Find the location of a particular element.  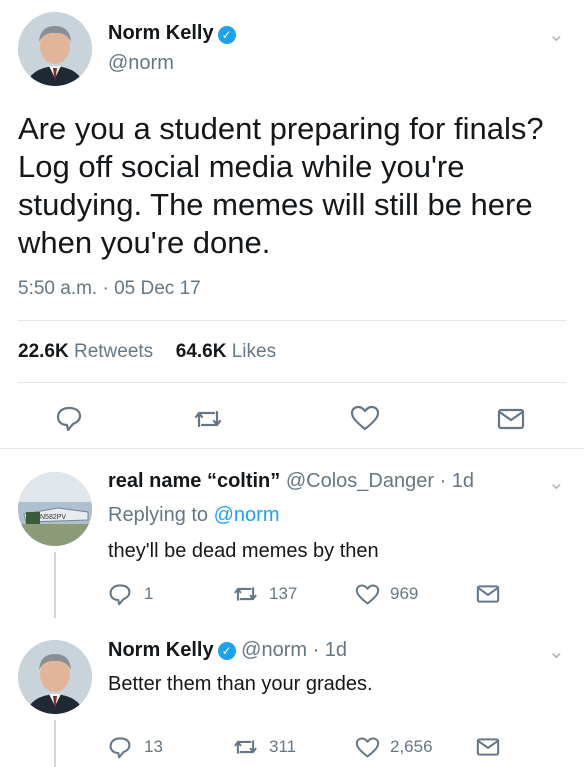

engagement-stats: 22.6K Retweets 64.6K Likes is located at coordinates (147, 352).